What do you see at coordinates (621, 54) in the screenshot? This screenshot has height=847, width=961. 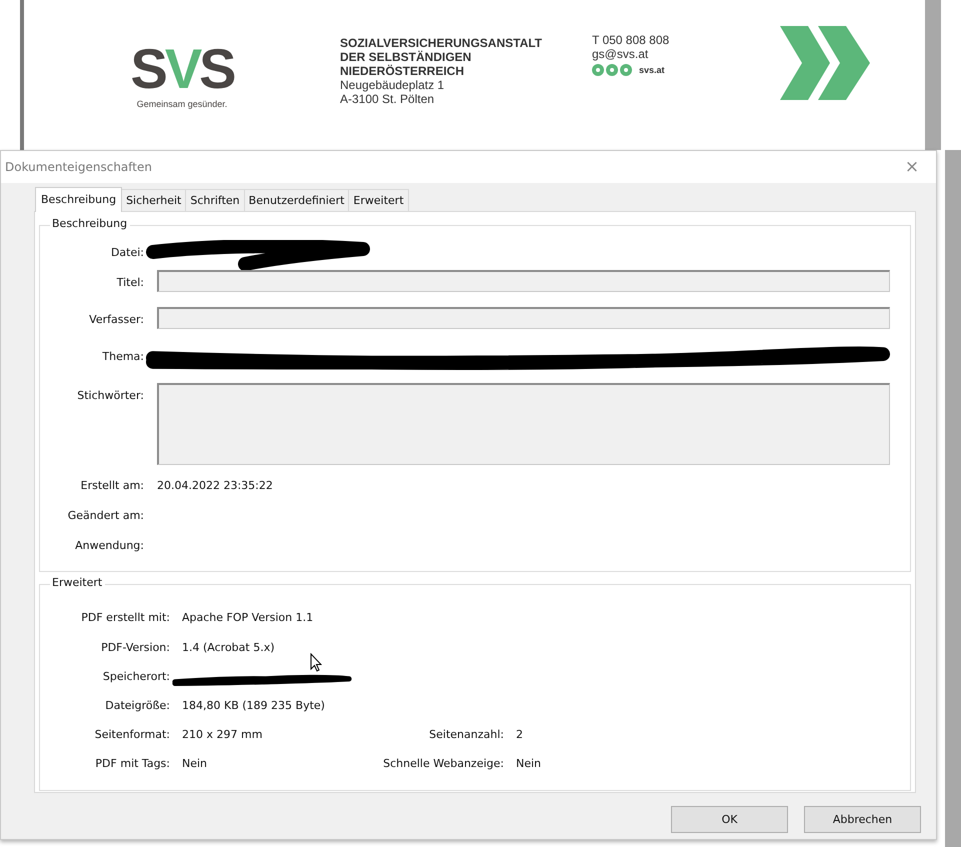 I see `email-address: gs@svs.at` at bounding box center [621, 54].